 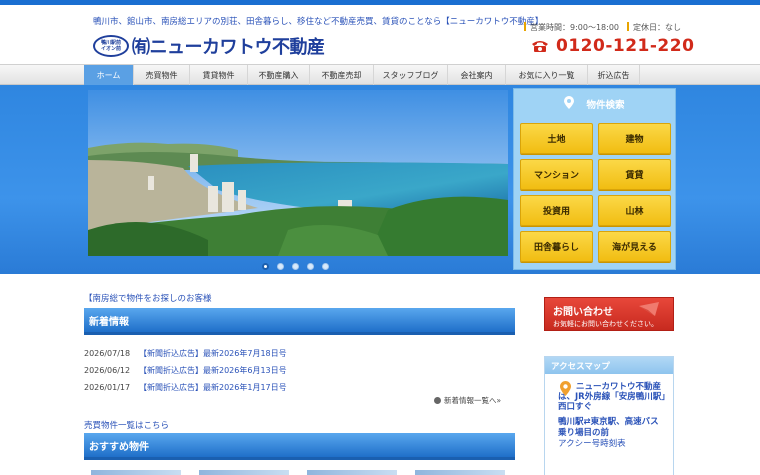 I want to click on property-search-grid: 土地 建物 マンション 賃貸 投資用 山林 田舎暮らし 海が見える, so click(x=595, y=192).